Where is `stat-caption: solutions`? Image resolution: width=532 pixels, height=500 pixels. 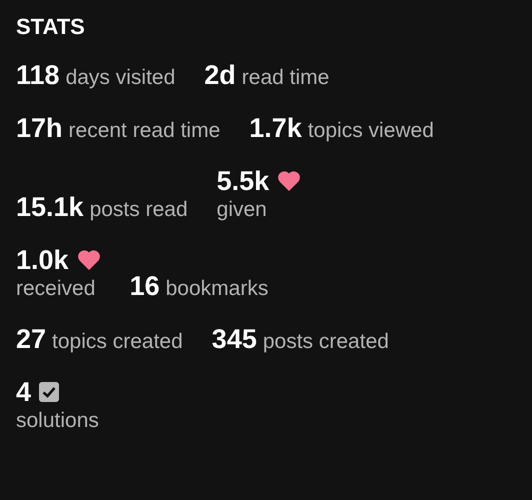
stat-caption: solutions is located at coordinates (57, 421).